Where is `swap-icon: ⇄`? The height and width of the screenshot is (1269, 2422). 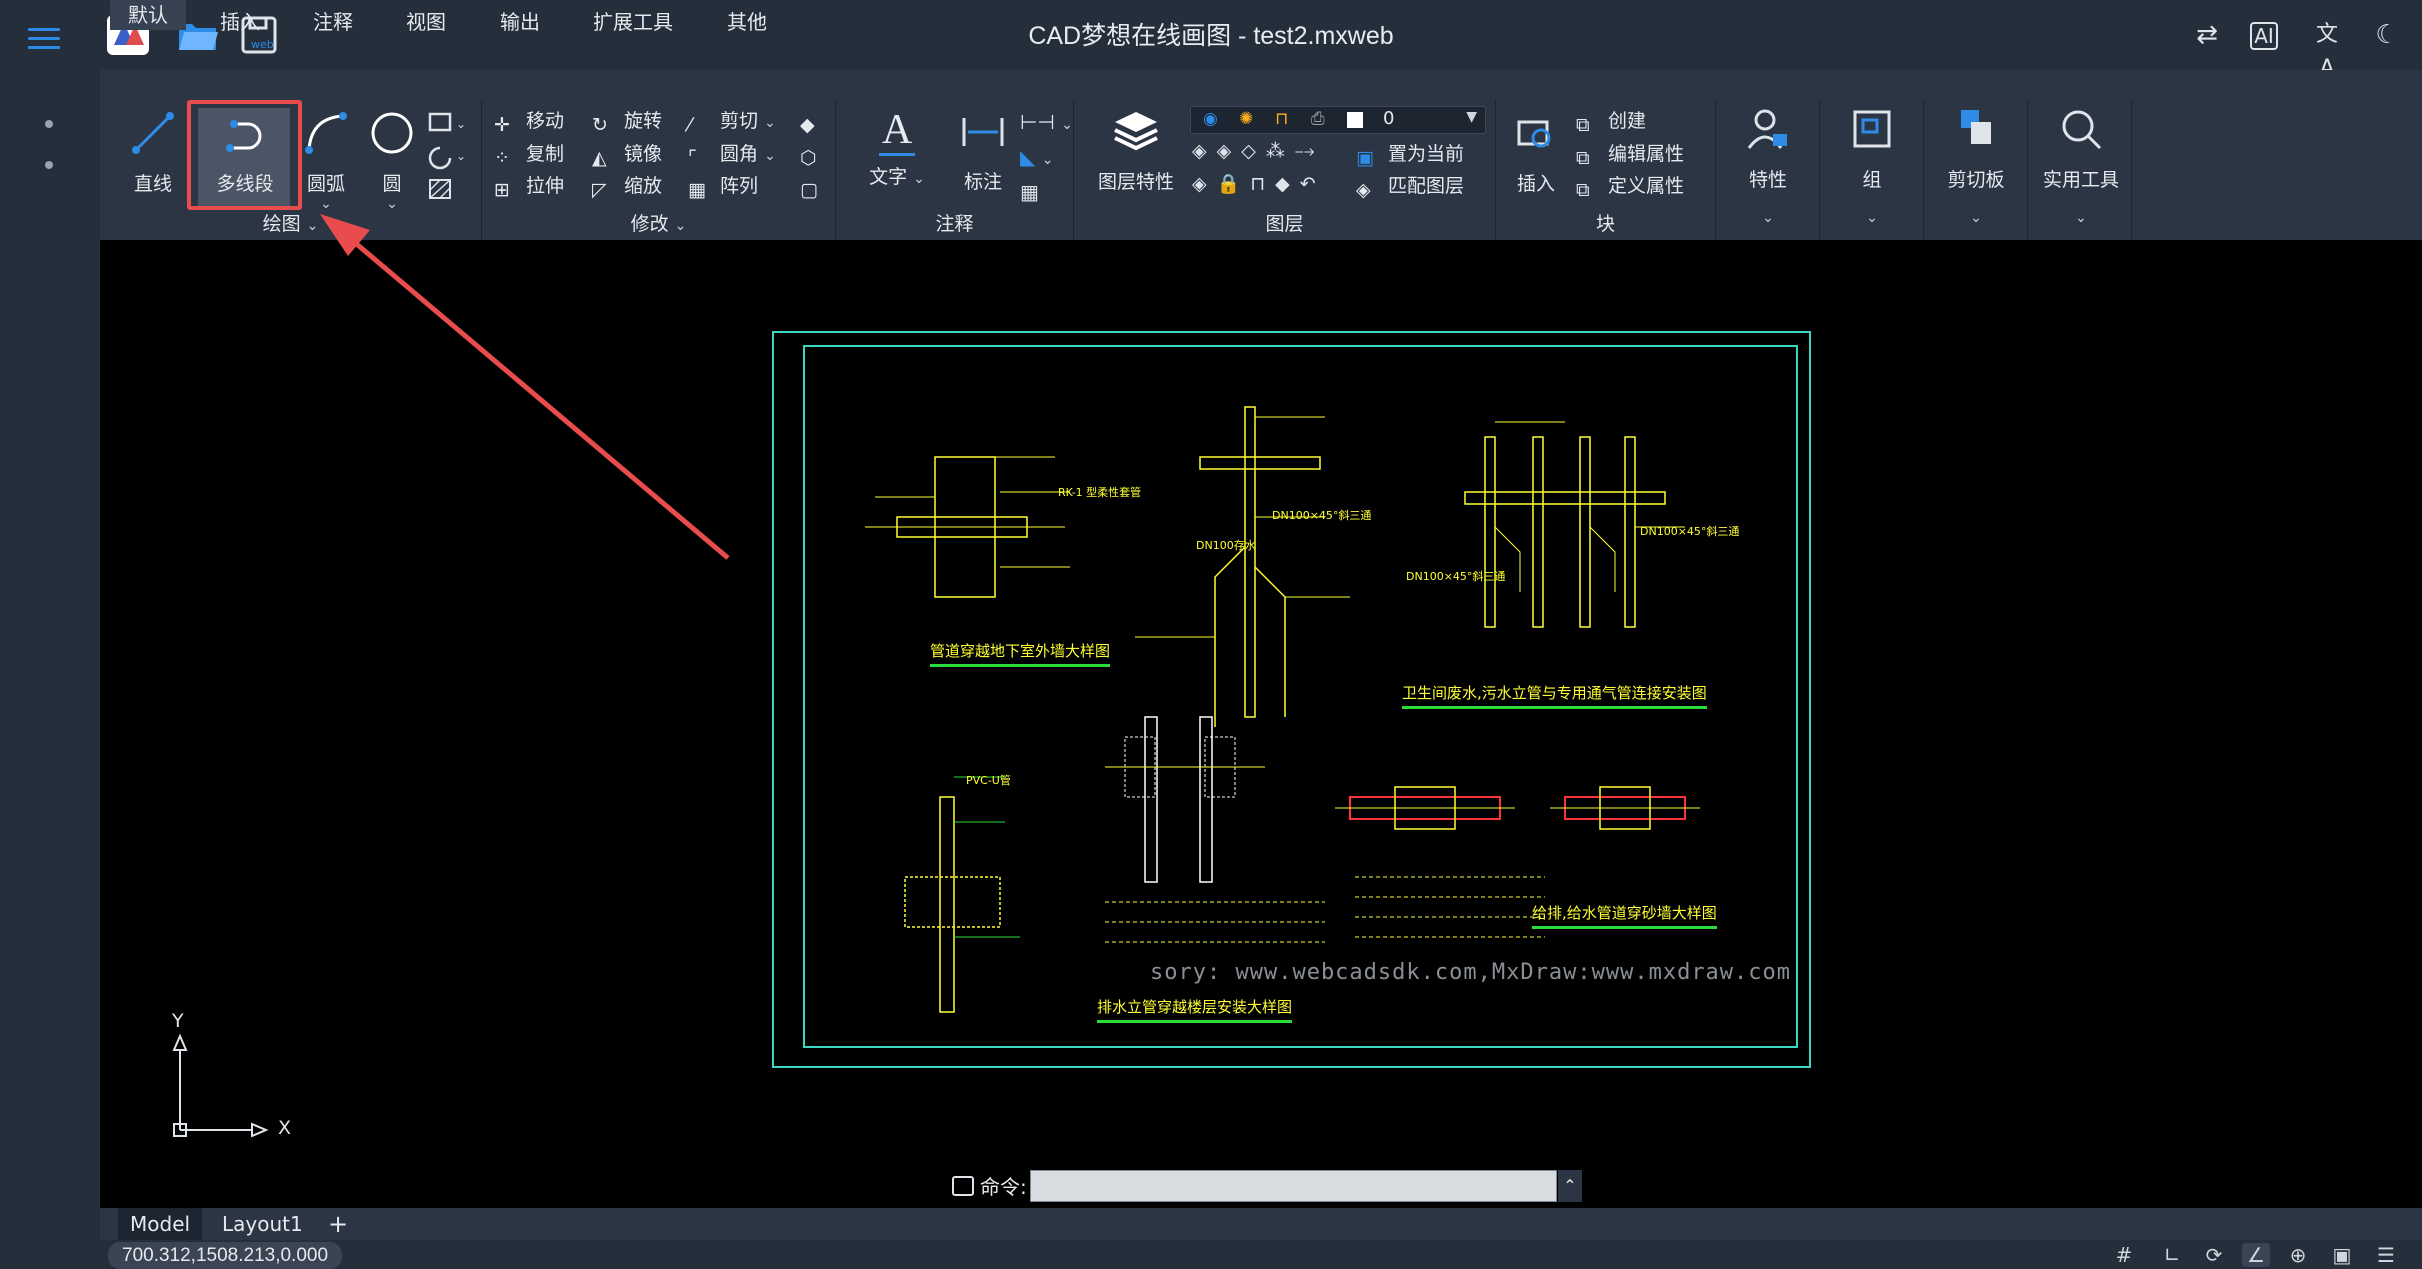
swap-icon: ⇄ is located at coordinates (2207, 35).